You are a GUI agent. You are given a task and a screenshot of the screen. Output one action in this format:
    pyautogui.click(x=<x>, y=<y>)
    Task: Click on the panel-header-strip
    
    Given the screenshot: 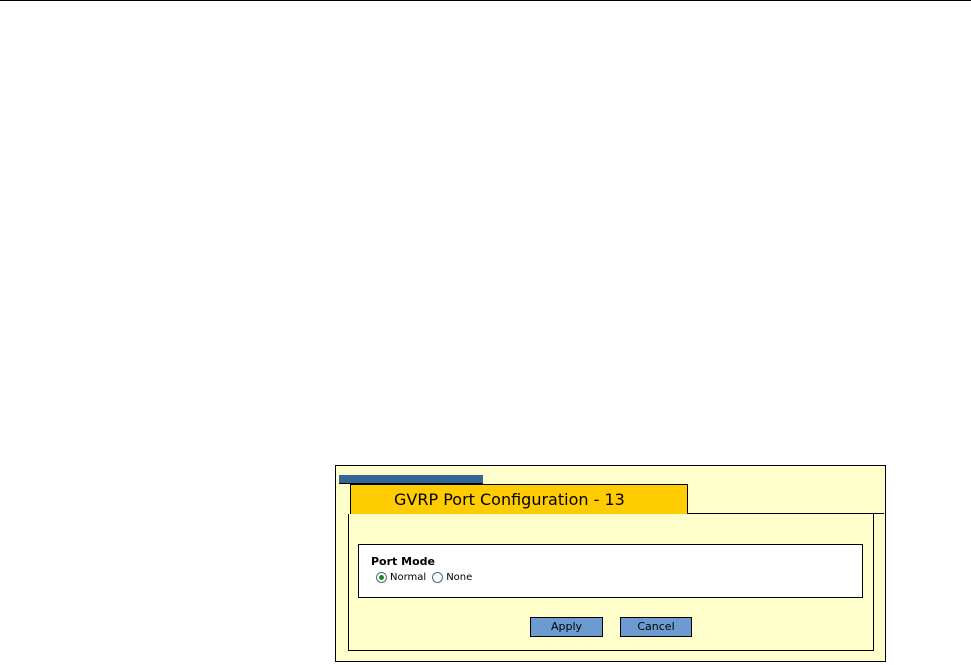 What is the action you would take?
    pyautogui.click(x=411, y=479)
    